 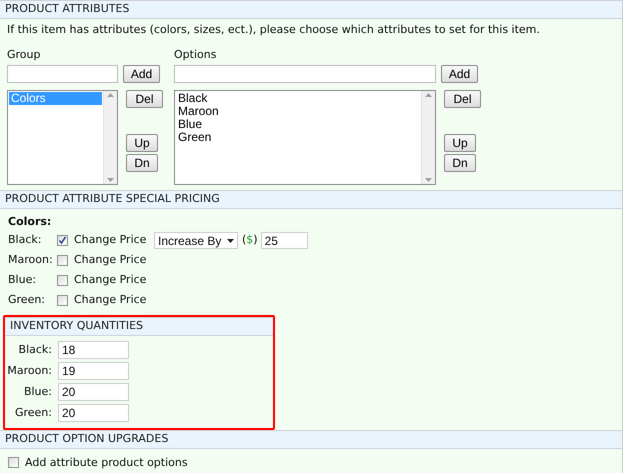 I want to click on price-mode-dropdown: Increase By, so click(x=196, y=240).